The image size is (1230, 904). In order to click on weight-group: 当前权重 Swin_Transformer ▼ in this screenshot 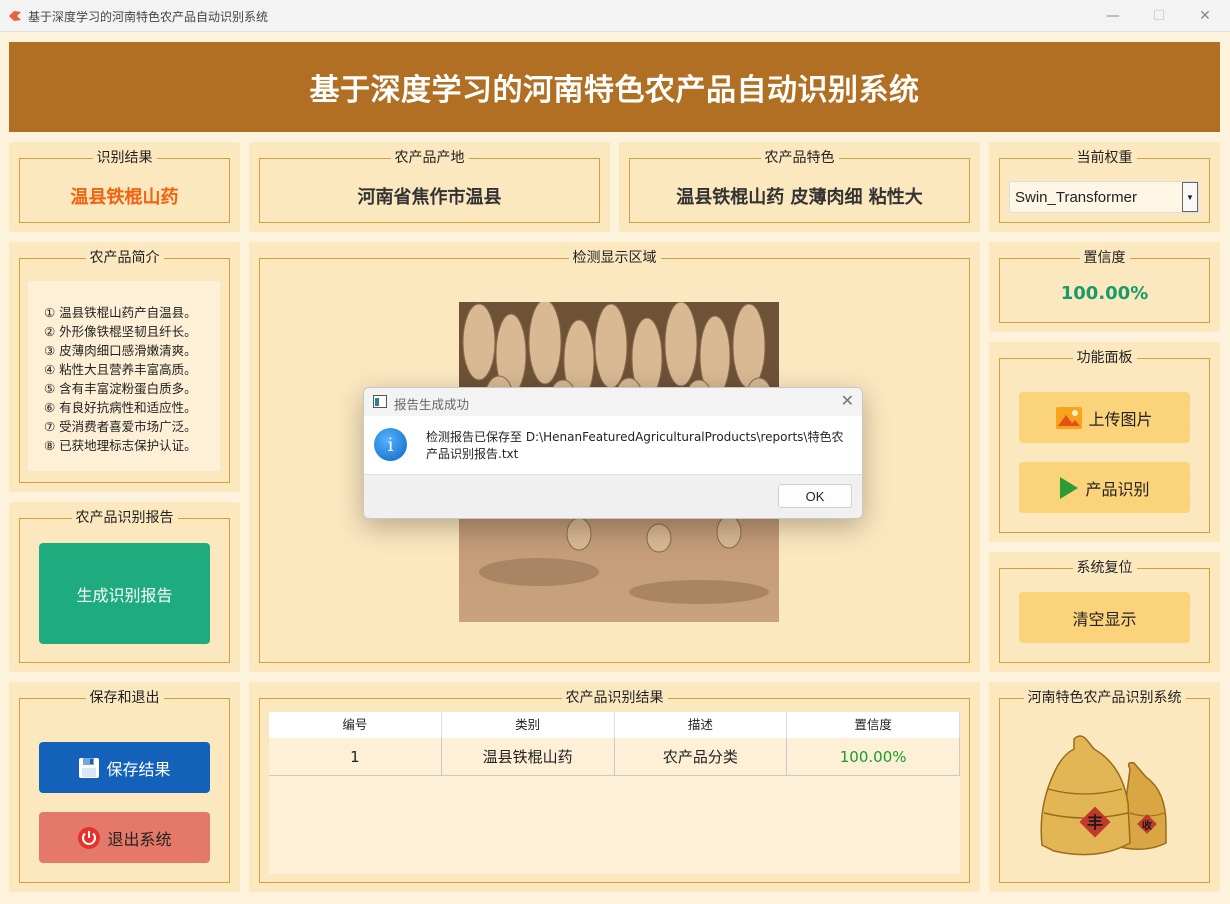, I will do `click(1104, 186)`.